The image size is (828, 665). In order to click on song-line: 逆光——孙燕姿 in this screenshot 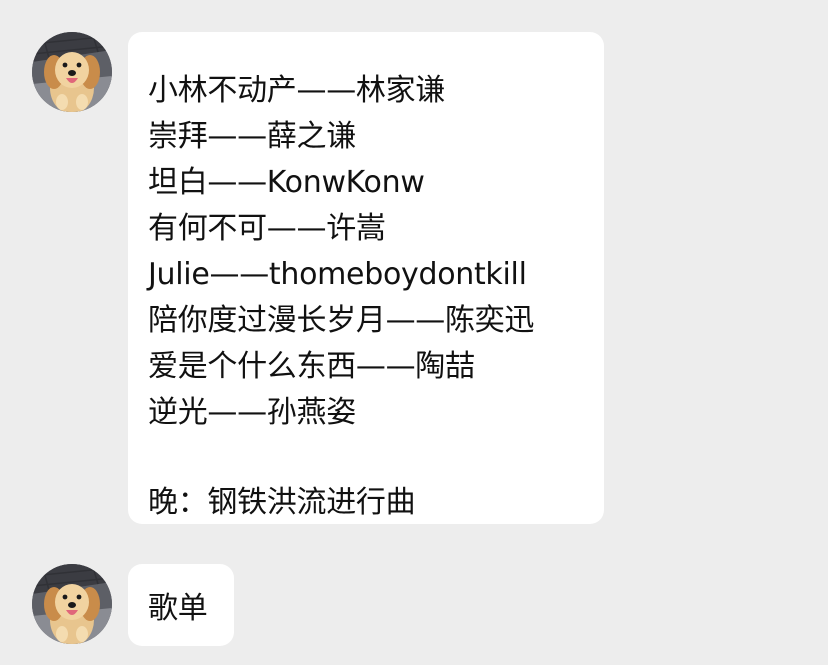, I will do `click(252, 412)`.